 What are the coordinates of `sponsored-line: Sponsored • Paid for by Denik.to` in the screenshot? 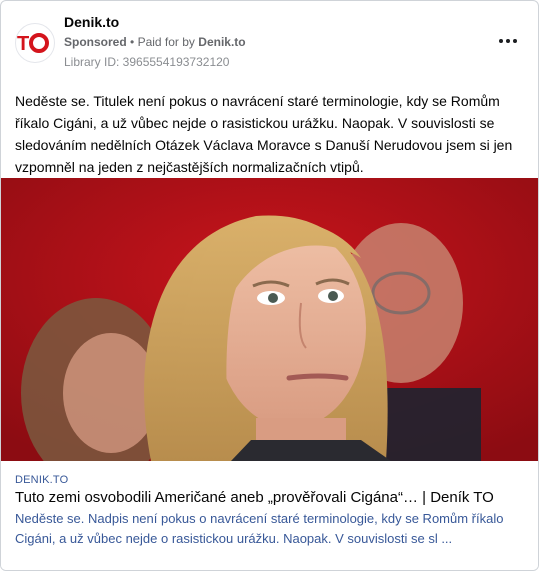 It's located at (155, 42).